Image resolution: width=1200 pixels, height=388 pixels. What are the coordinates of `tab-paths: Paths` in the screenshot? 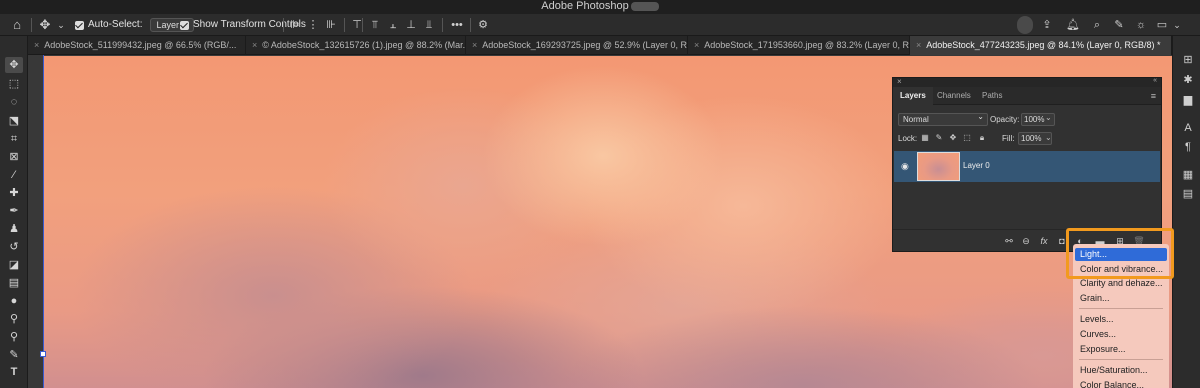 It's located at (992, 96).